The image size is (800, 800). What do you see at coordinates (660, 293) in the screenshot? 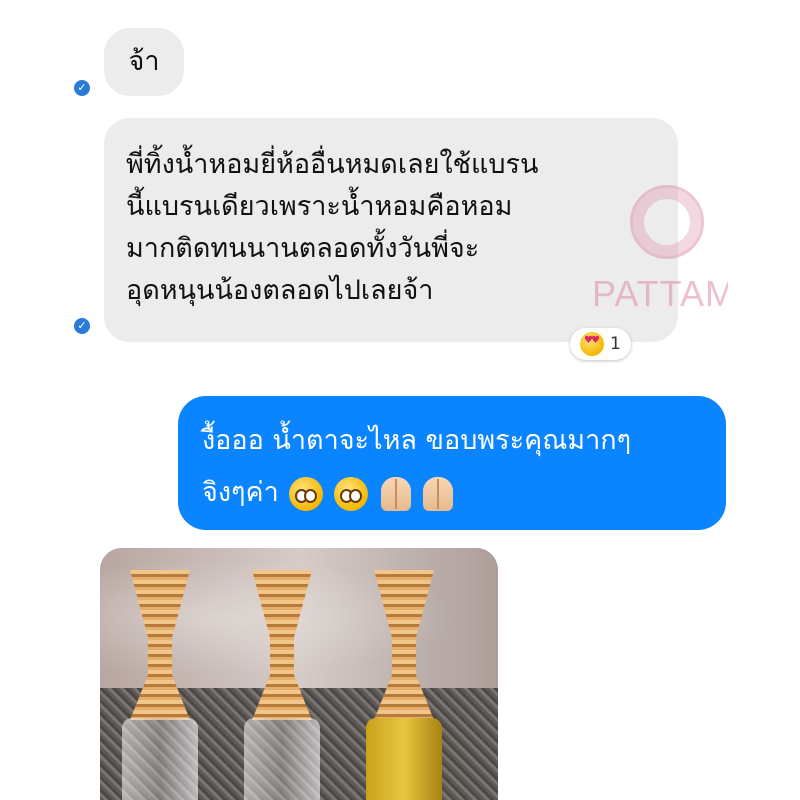
I see `watermark-text: PATTAMA` at bounding box center [660, 293].